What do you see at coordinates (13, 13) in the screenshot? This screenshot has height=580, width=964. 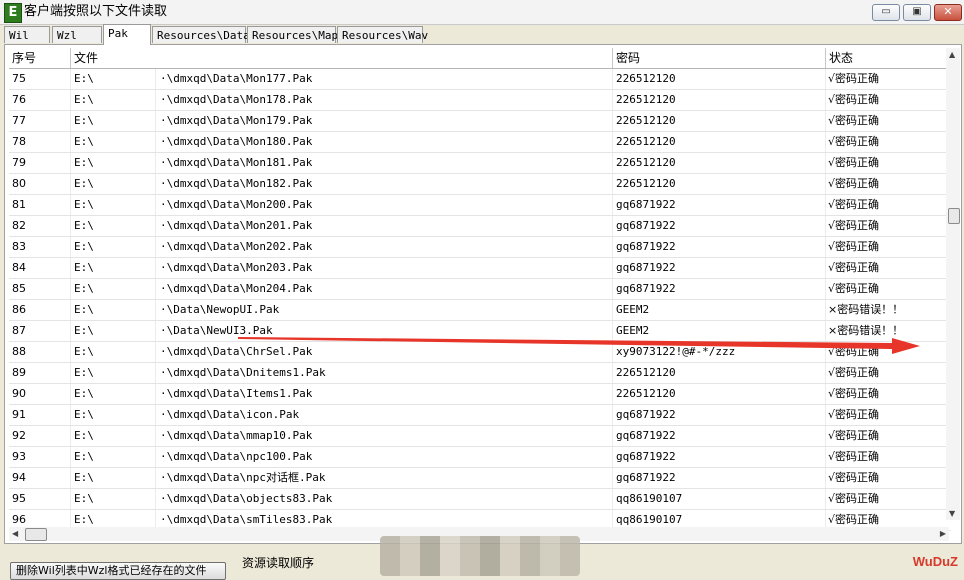 I see `app-icon: E` at bounding box center [13, 13].